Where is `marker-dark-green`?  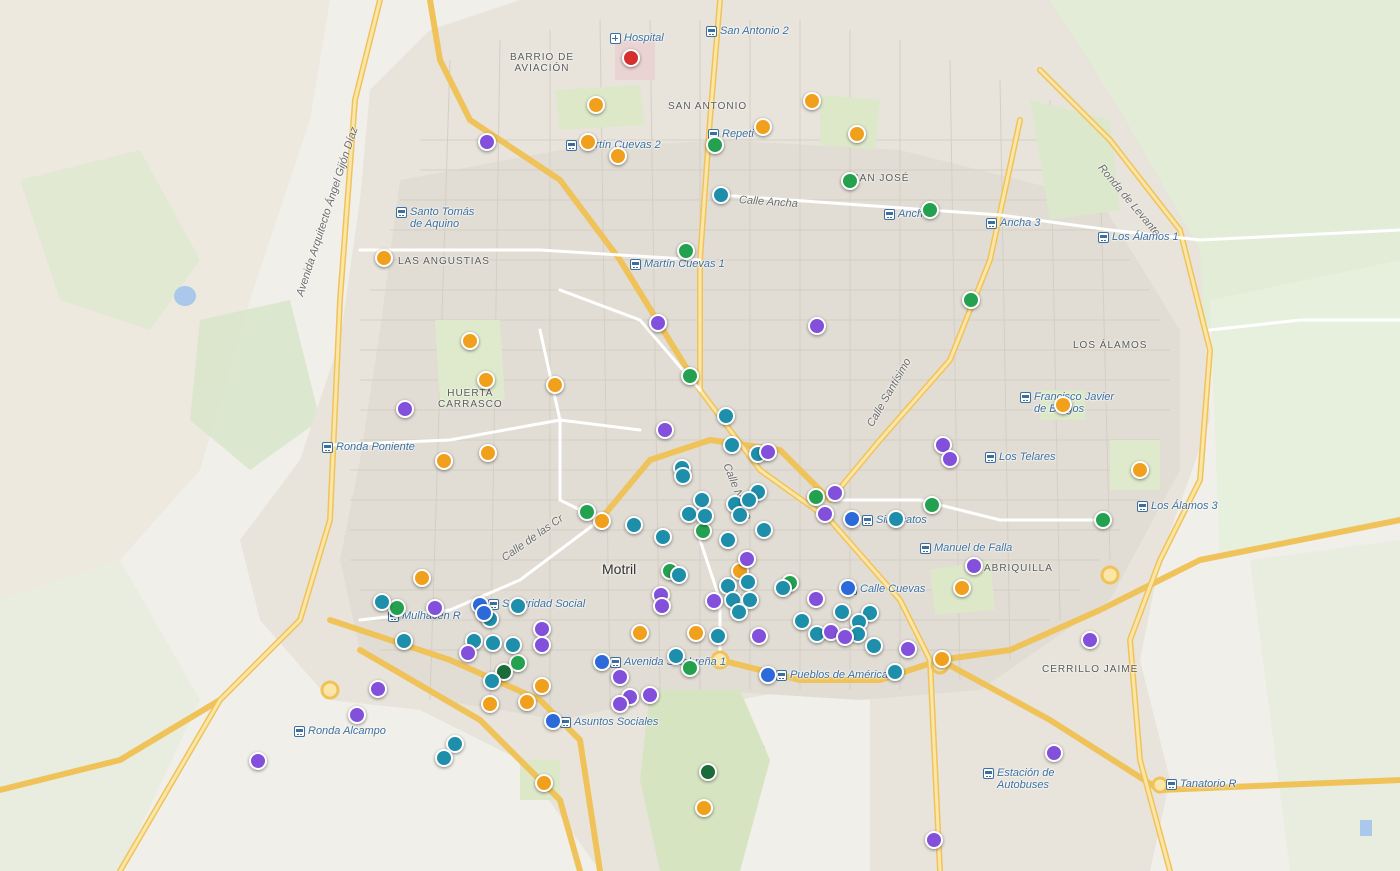
marker-dark-green is located at coordinates (708, 772).